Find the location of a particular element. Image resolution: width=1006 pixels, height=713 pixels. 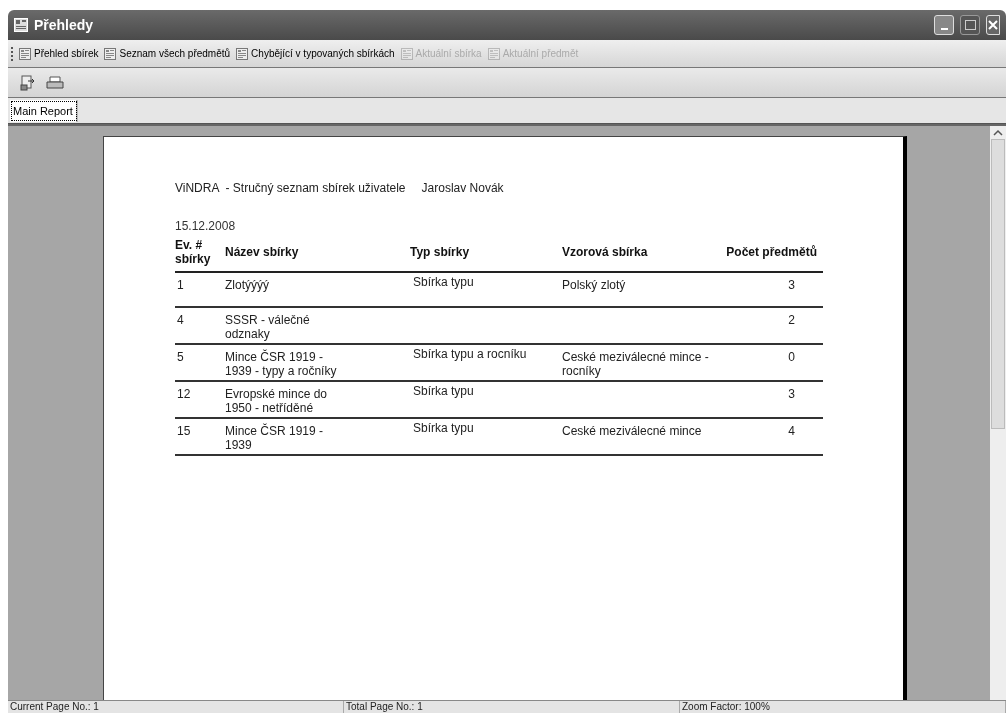

toolbar-button: Chybějící v typovaných sbírkách is located at coordinates (315, 53).